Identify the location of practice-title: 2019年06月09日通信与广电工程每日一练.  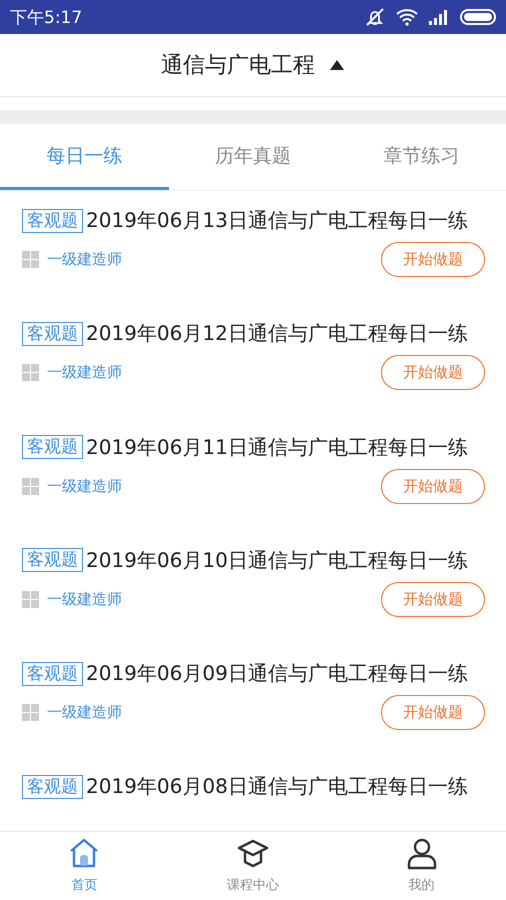
(277, 674).